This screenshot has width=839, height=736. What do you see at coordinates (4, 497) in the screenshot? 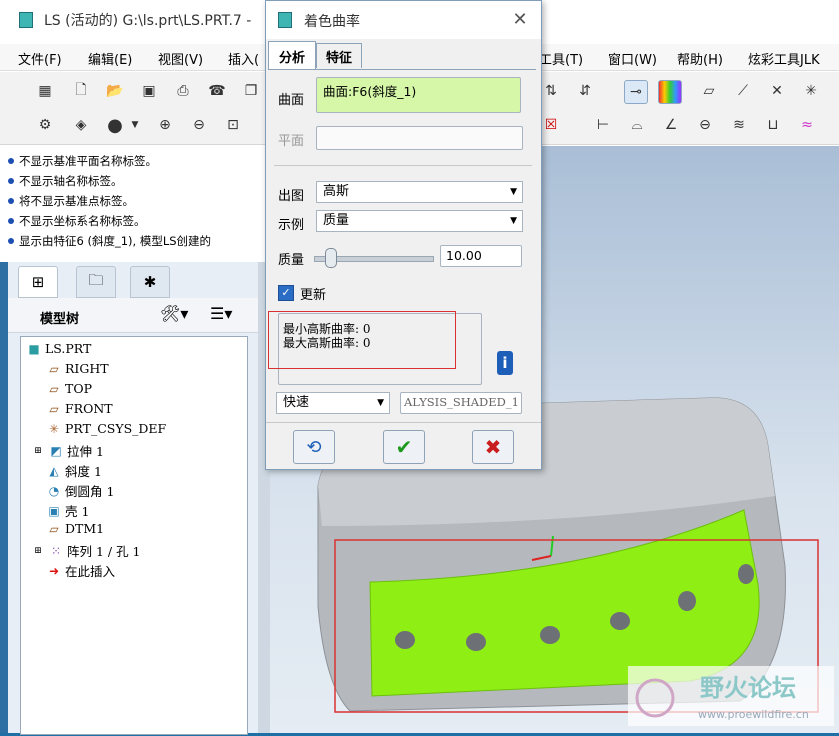
I see `desktop-edge` at bounding box center [4, 497].